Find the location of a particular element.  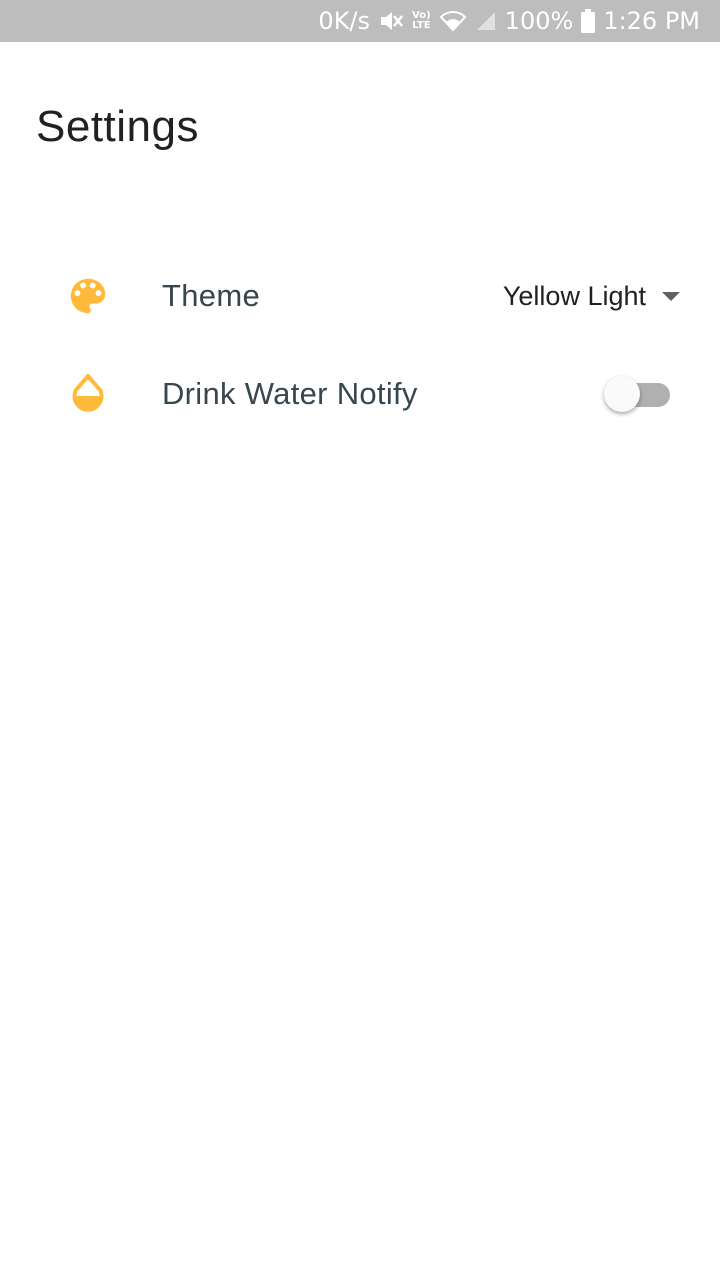

status-bar: 0K/s Vo) LTE 100% 1:26 PM is located at coordinates (360, 21).